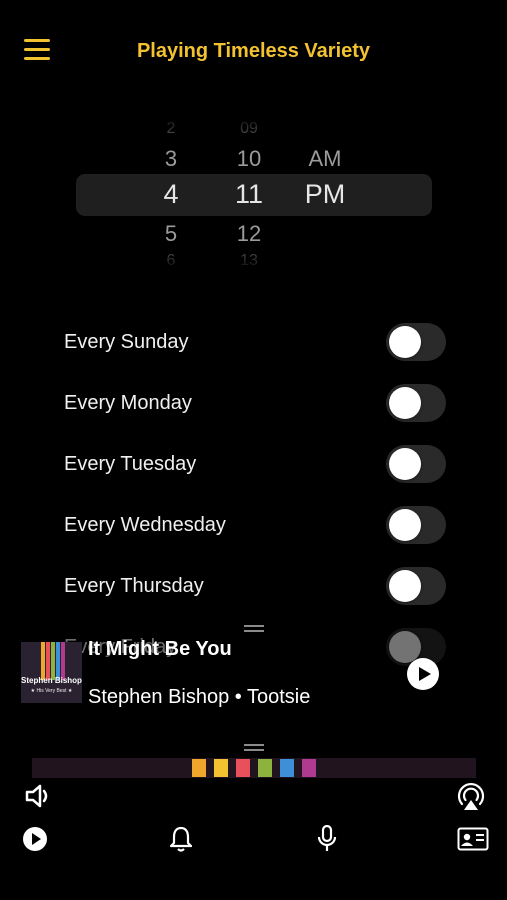 The height and width of the screenshot is (900, 507). What do you see at coordinates (325, 159) in the screenshot?
I see `period-option: AM` at bounding box center [325, 159].